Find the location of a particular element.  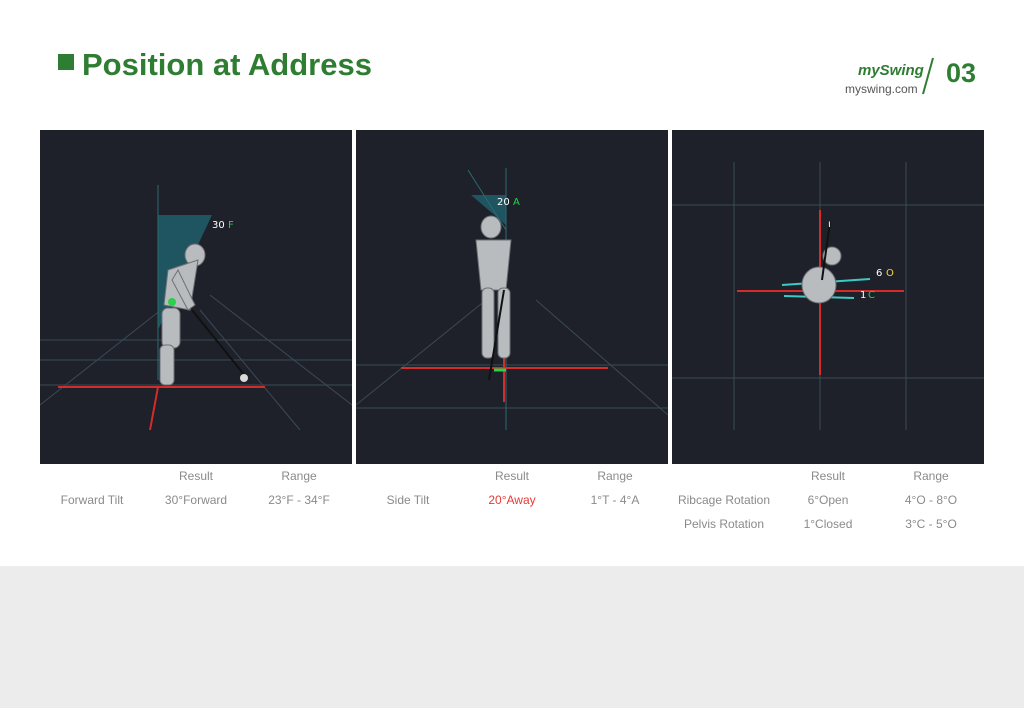

brand-logo: mySwing is located at coordinates (891, 70).